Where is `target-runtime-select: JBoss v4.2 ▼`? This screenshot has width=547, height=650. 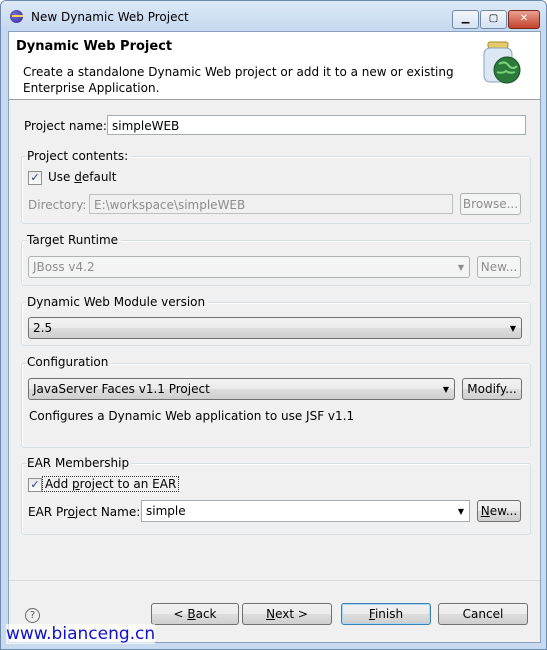 target-runtime-select: JBoss v4.2 ▼ is located at coordinates (249, 267).